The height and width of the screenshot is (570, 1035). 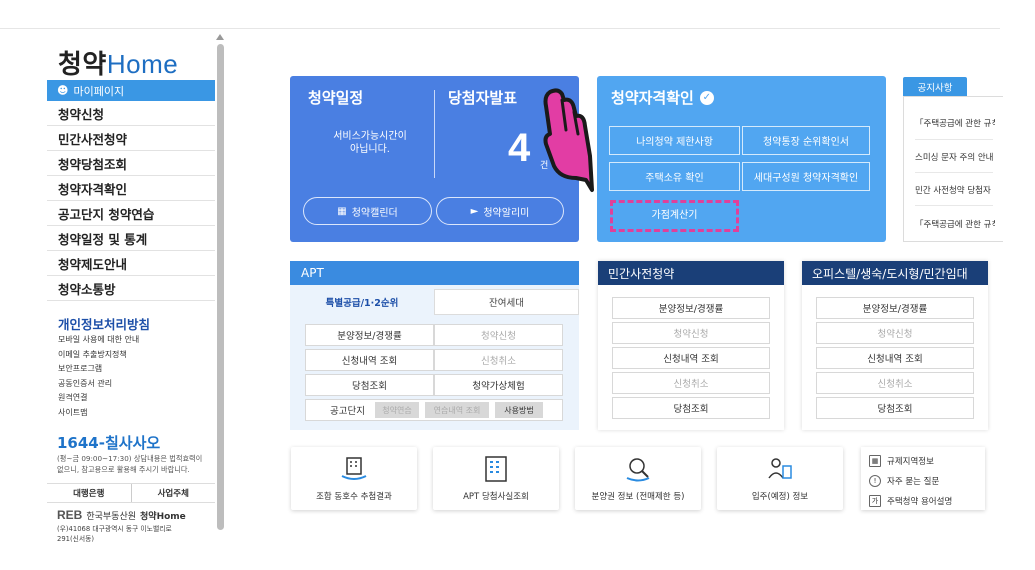 I want to click on tile-label: 조합 동호수 추첨결과, so click(x=354, y=497).